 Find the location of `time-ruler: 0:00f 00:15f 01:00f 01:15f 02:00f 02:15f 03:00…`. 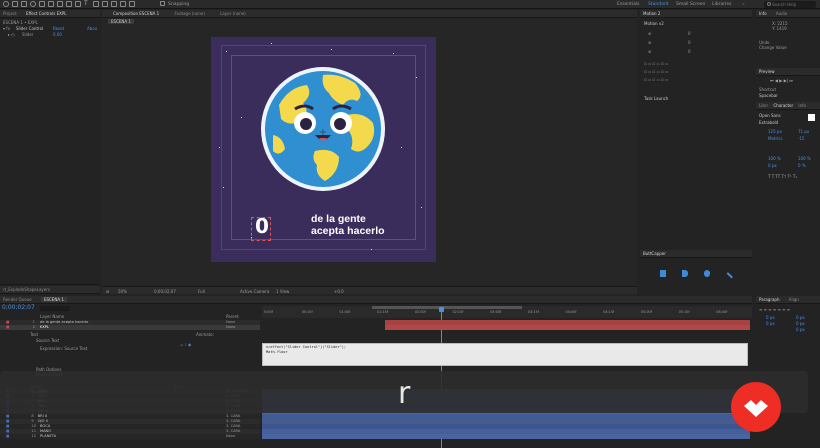

time-ruler: 0:00f 00:15f 01:00f 01:15f 02:00f 02:15f 03:00… is located at coordinates (507, 312).